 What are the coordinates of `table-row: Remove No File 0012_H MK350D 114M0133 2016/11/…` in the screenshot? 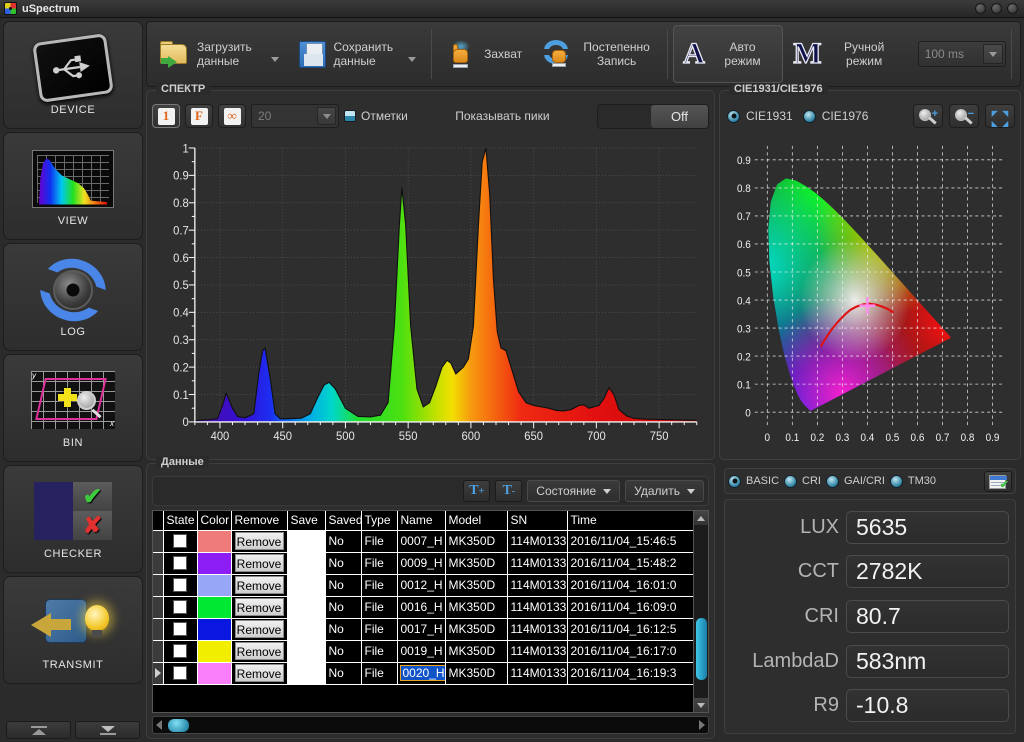 It's located at (423, 585).